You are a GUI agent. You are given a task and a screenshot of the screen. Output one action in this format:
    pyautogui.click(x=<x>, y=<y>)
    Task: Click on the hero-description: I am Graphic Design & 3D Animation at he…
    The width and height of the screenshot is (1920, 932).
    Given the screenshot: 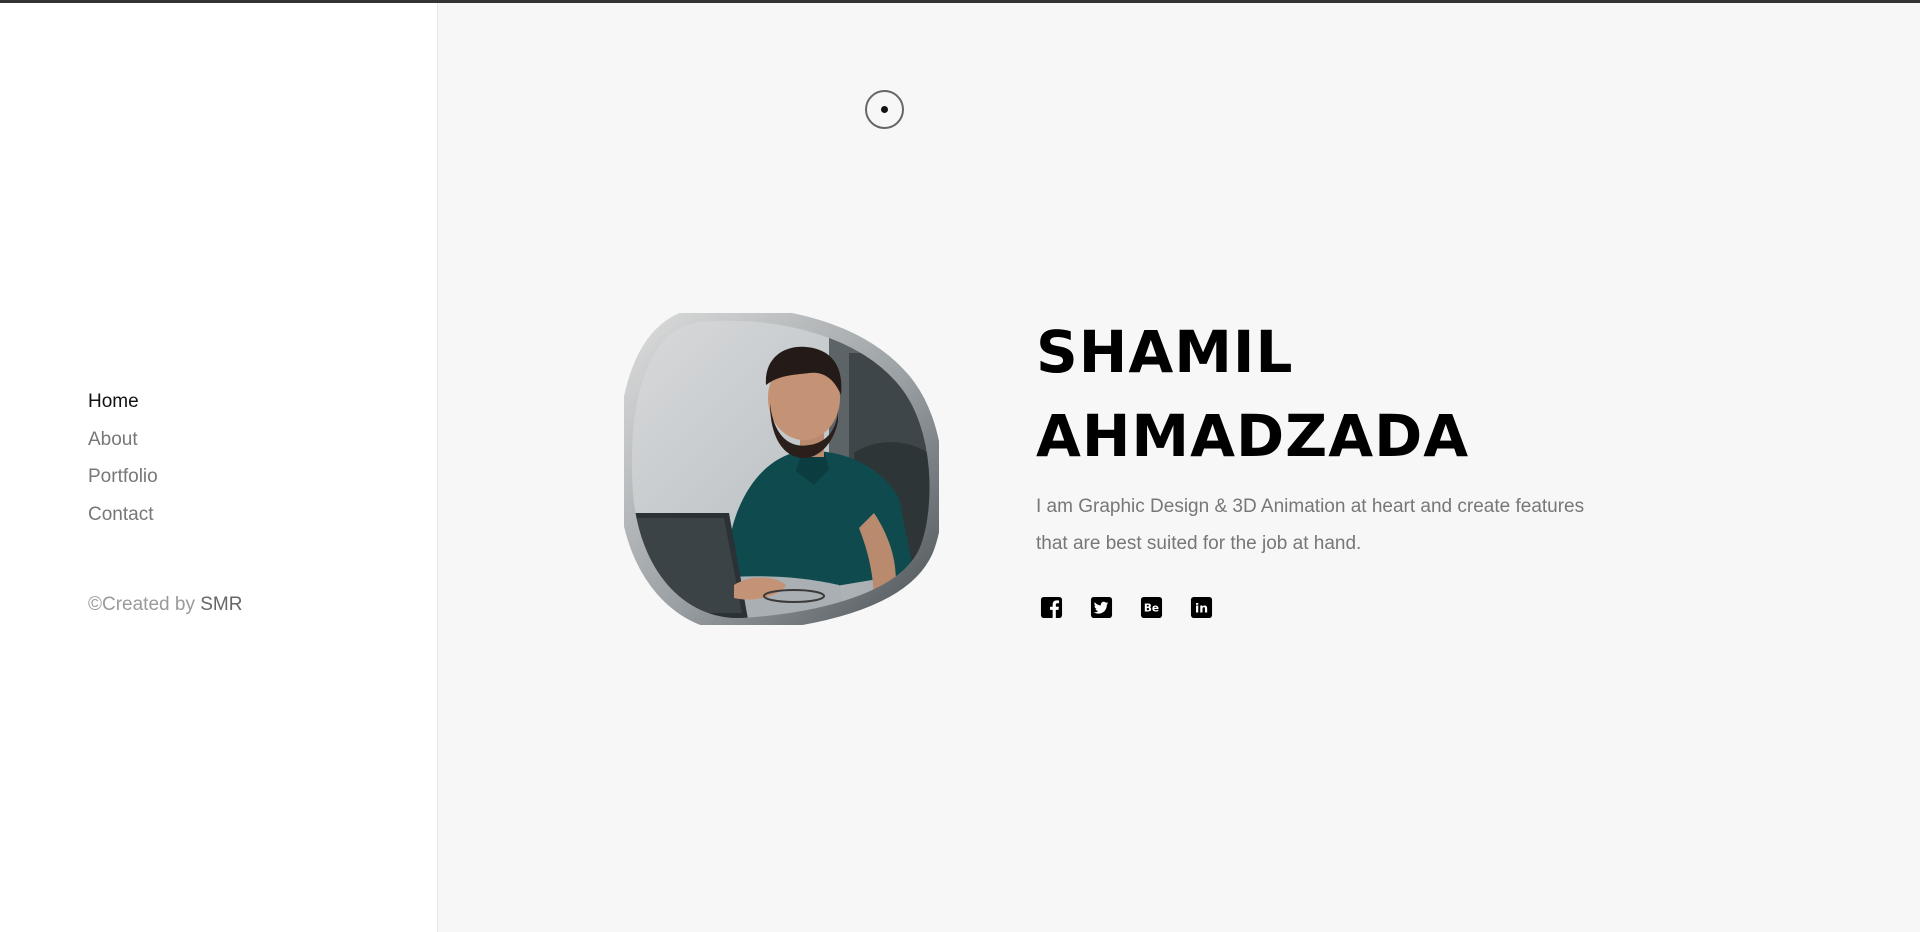 What is the action you would take?
    pyautogui.click(x=1310, y=525)
    